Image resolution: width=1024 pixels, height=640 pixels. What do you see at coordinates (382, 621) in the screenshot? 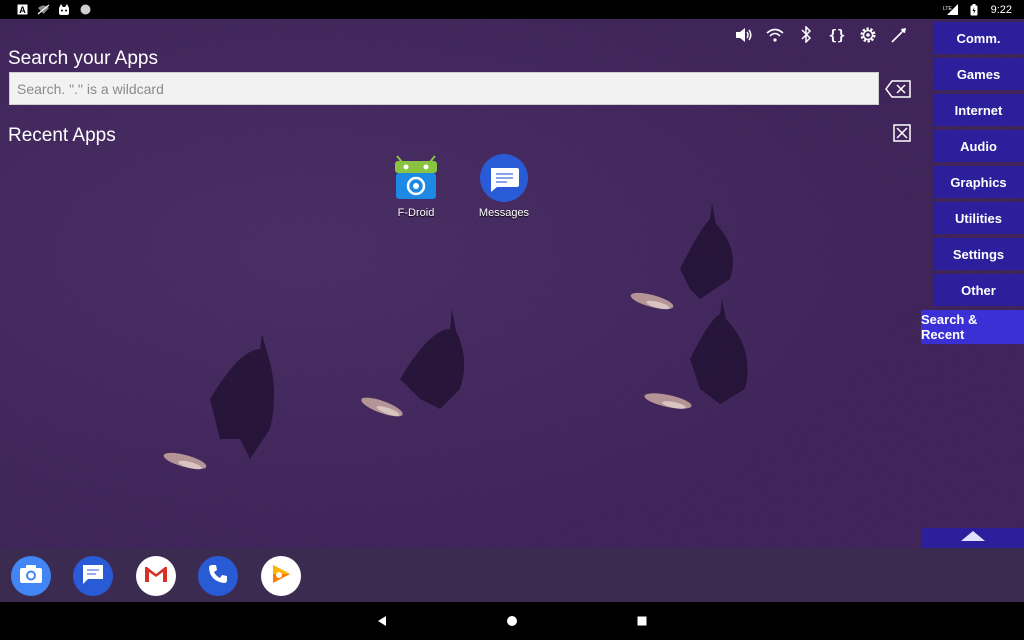
I see `back-icon` at bounding box center [382, 621].